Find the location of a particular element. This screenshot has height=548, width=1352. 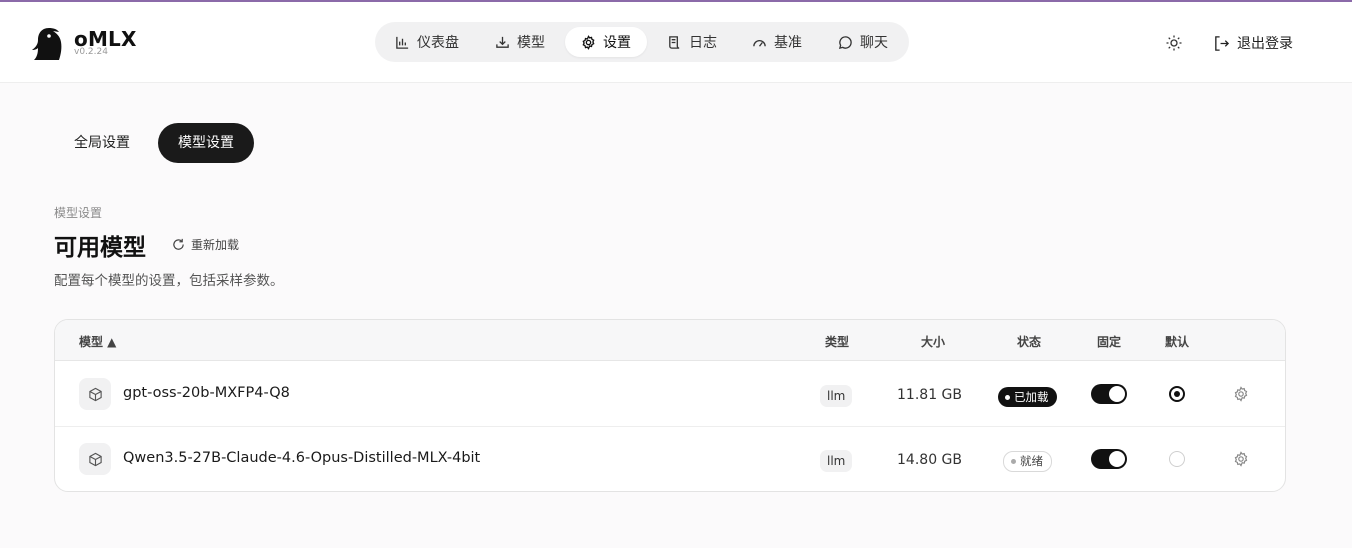

reload-button: 重新加载 is located at coordinates (205, 244).